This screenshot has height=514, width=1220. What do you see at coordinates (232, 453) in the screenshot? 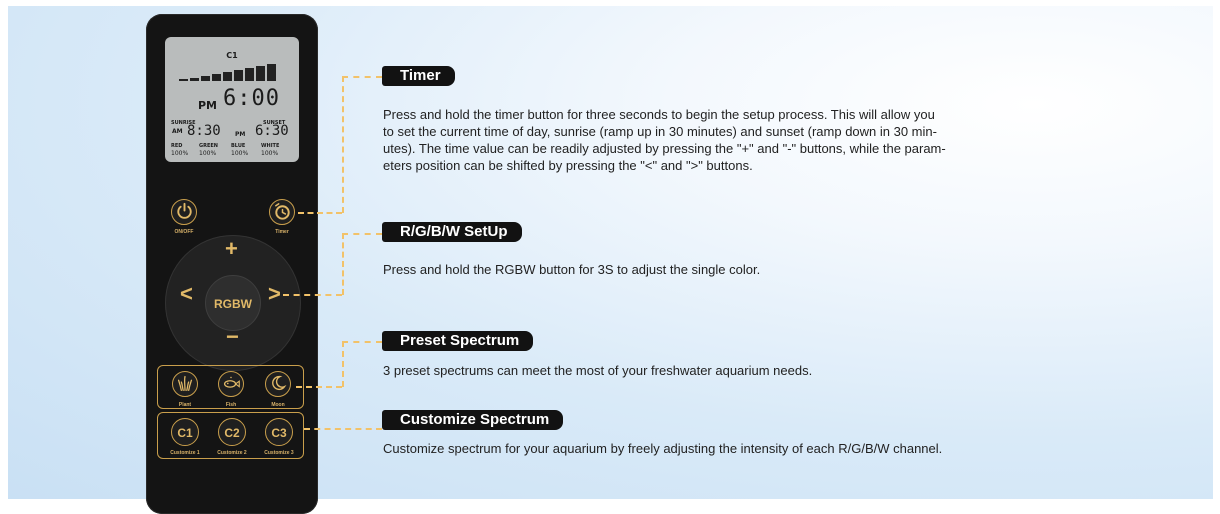
I see `custom2-label: Customize 2` at bounding box center [232, 453].